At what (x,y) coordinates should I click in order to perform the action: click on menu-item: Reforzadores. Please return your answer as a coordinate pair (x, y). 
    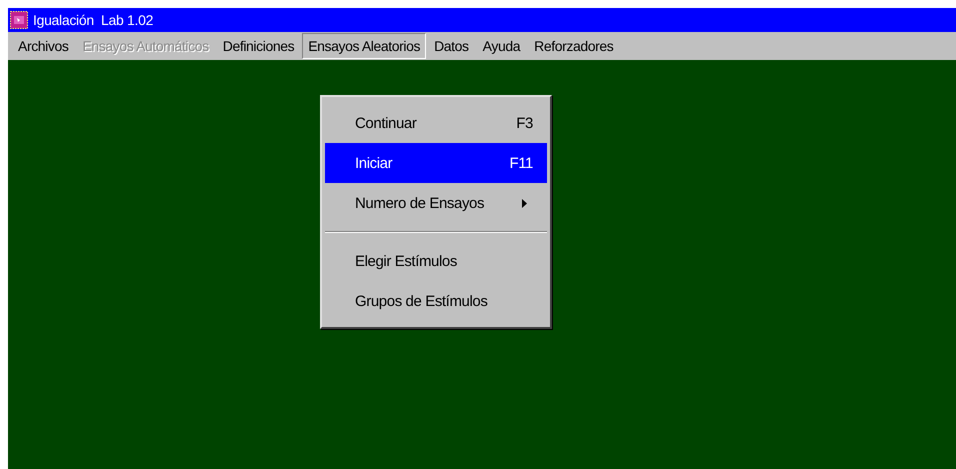
    Looking at the image, I should click on (574, 46).